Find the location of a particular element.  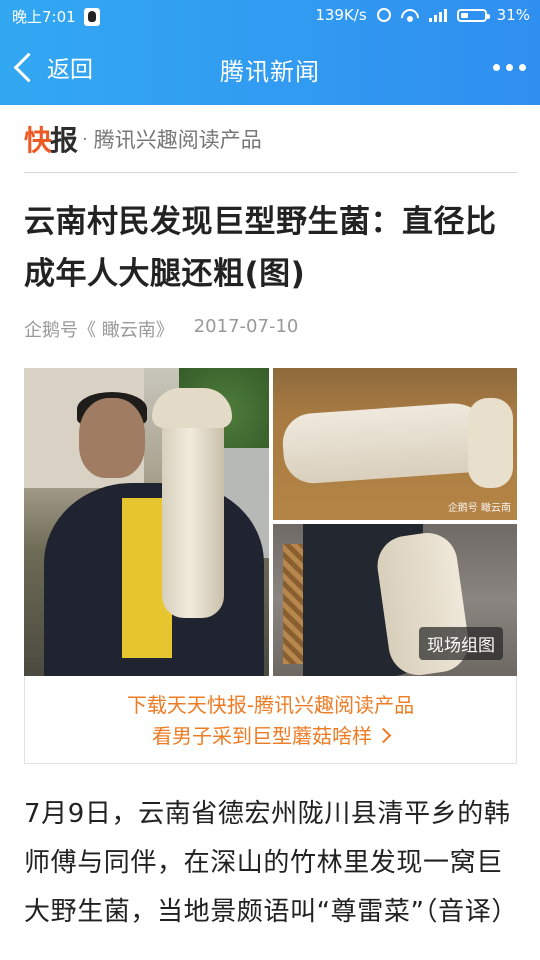

article-author: 企鹅号《 瞰云南》 is located at coordinates (99, 329).